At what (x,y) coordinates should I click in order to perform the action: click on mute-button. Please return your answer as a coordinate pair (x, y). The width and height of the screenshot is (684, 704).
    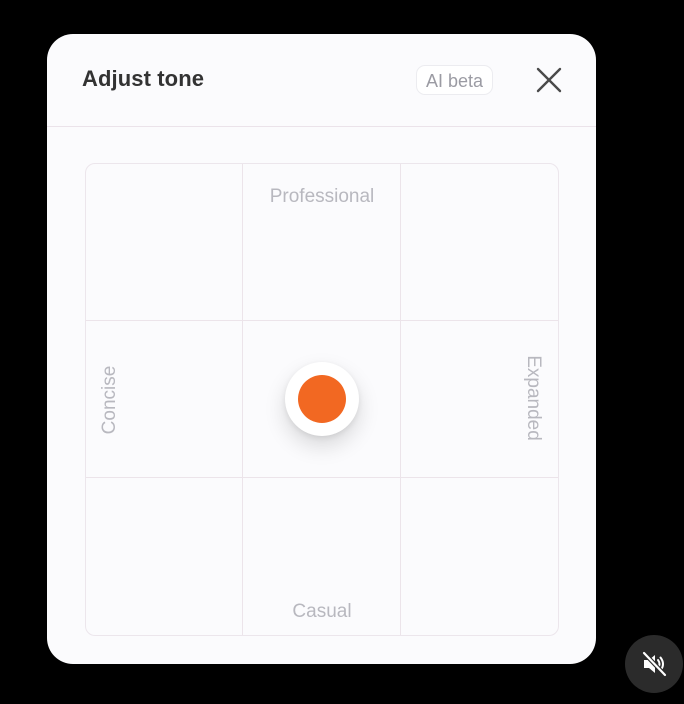
    Looking at the image, I should click on (654, 664).